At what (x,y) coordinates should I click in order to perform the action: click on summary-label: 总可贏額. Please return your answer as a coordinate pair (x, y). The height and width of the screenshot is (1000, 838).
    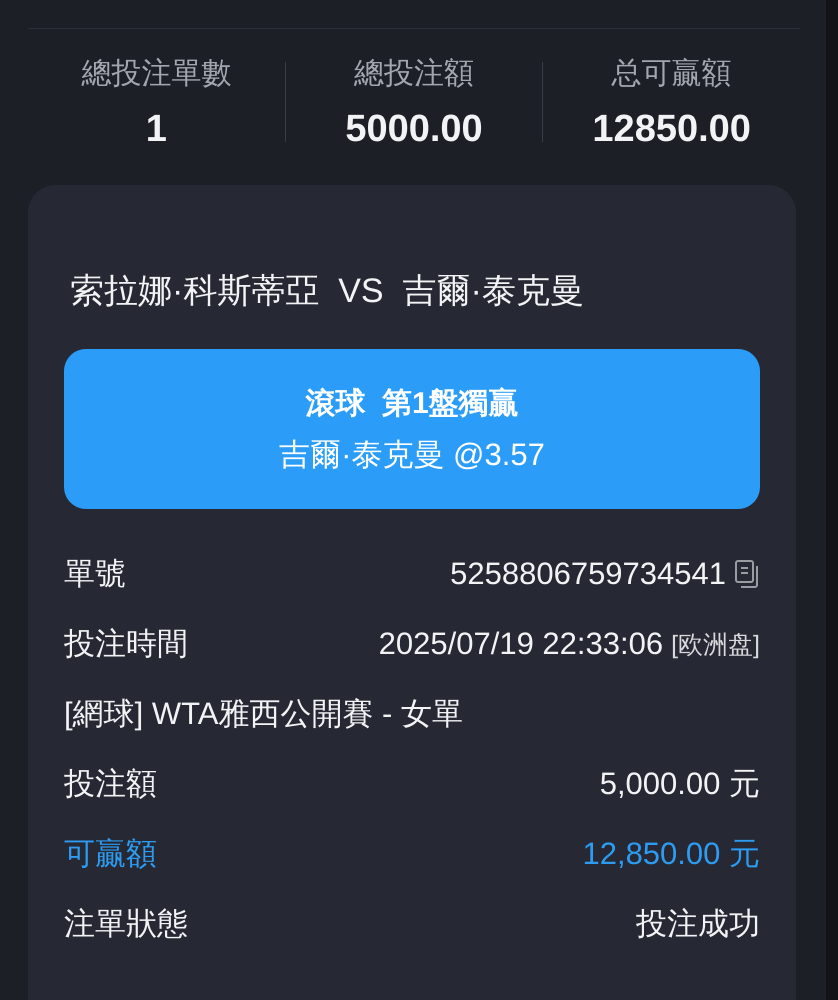
    Looking at the image, I should click on (672, 74).